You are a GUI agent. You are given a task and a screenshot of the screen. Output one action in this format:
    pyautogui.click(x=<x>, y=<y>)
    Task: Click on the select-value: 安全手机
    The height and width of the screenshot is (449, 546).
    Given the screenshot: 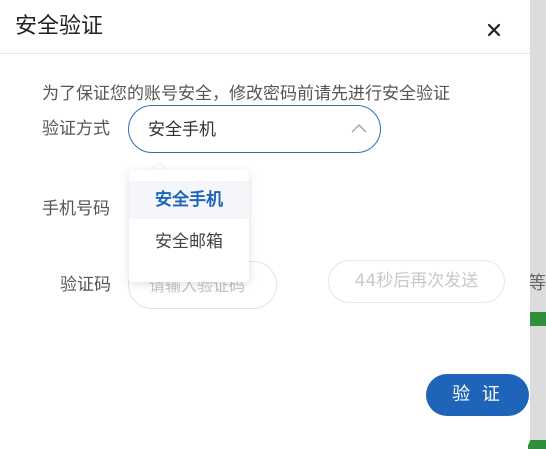 What is the action you would take?
    pyautogui.click(x=182, y=130)
    